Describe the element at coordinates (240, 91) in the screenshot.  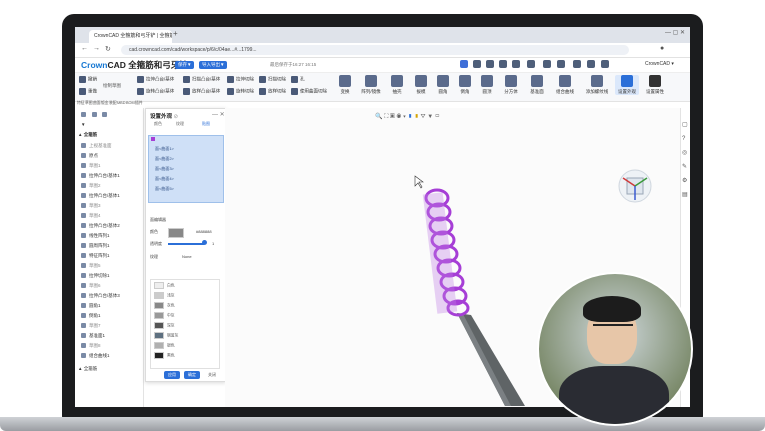
I see `revolve-cut-button: 旋转切除` at that location.